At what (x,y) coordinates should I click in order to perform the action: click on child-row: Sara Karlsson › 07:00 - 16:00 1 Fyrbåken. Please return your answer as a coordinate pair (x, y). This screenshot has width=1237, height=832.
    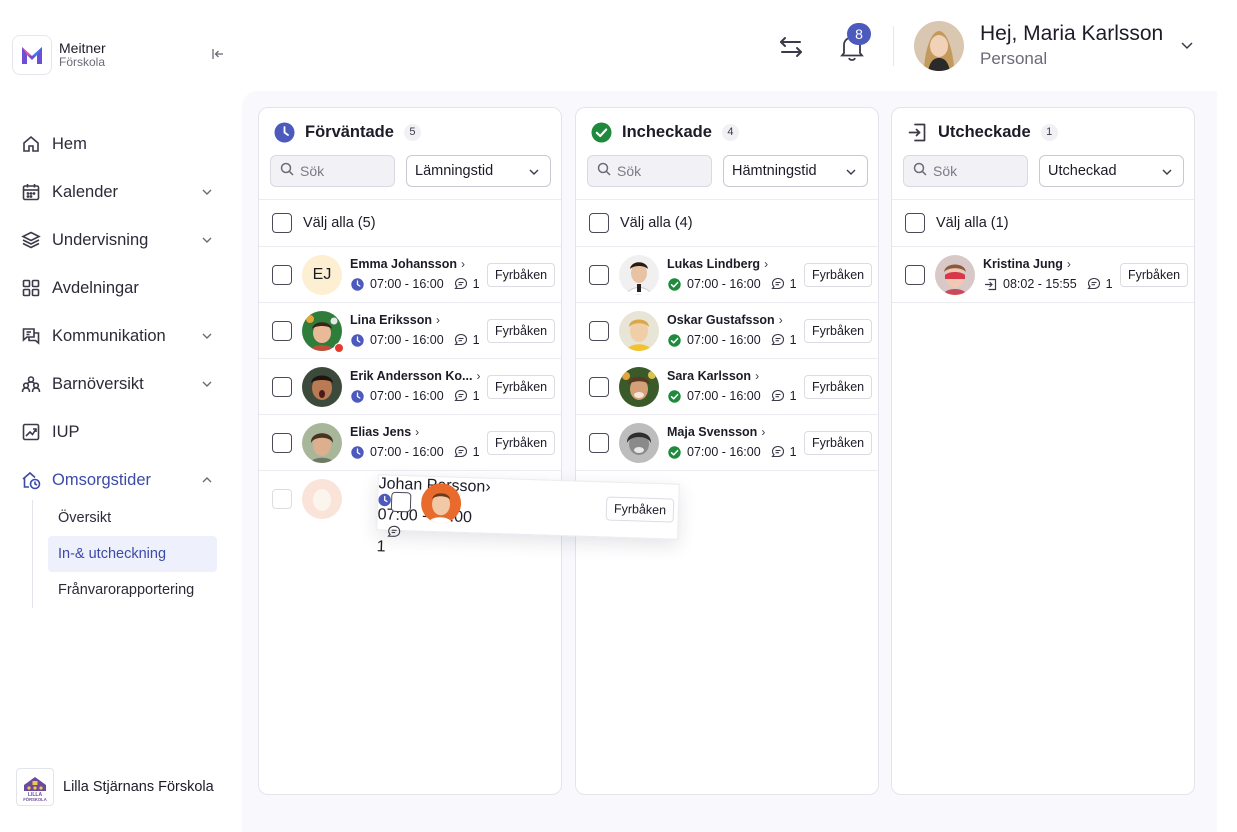
    Looking at the image, I should click on (727, 387).